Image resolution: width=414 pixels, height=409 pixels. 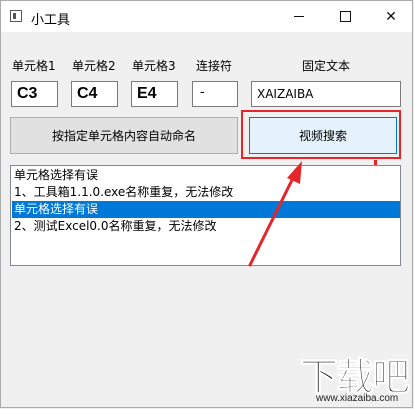 I want to click on title-bar: 小工具 ✕, so click(x=206, y=16).